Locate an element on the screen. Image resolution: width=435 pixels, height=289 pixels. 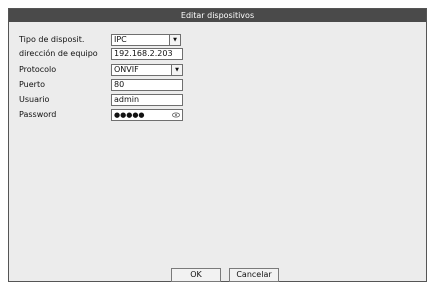
device-type-value: IPC is located at coordinates (120, 39).